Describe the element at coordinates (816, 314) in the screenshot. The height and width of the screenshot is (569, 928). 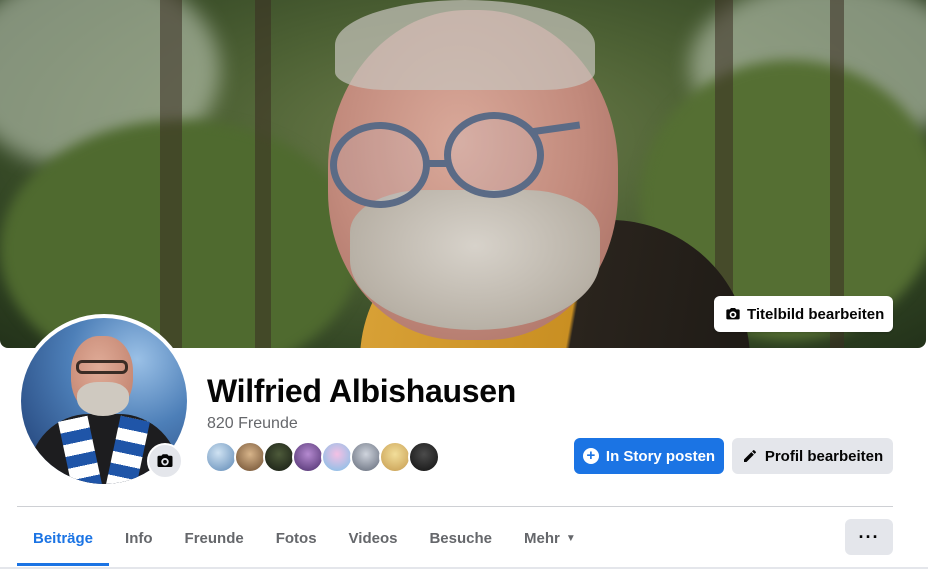
I see `edit-cover-label: Titelbild bearbeiten` at that location.